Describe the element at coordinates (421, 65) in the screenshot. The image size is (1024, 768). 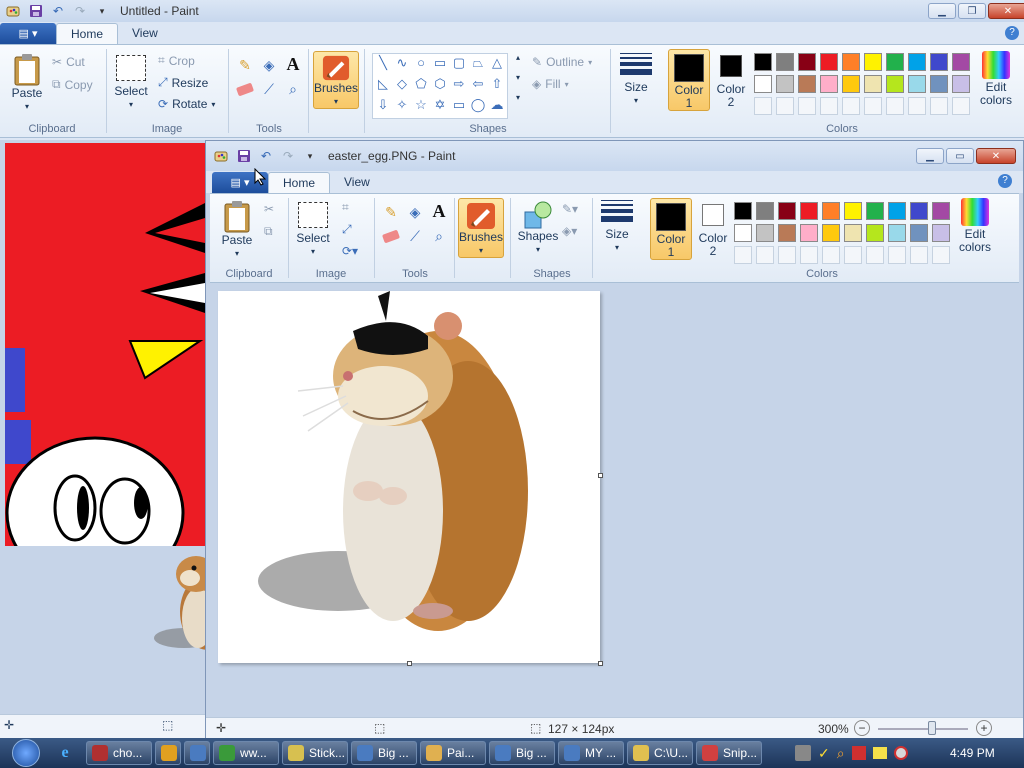
I see `oval-shape-icon: ○` at that location.